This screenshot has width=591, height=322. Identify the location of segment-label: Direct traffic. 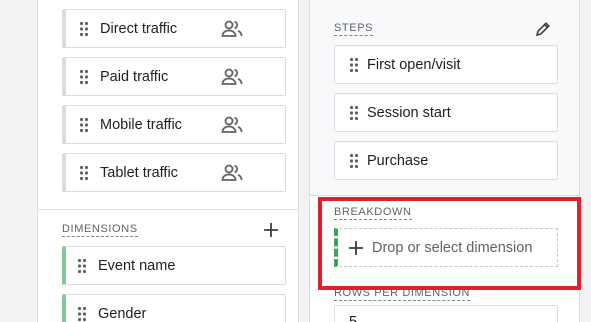
(139, 28).